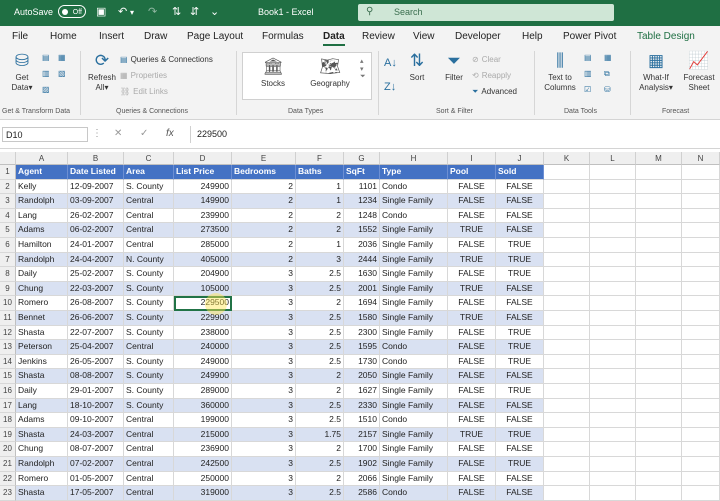  Describe the element at coordinates (362, 420) in the screenshot. I see `table-cell: 1510` at that location.